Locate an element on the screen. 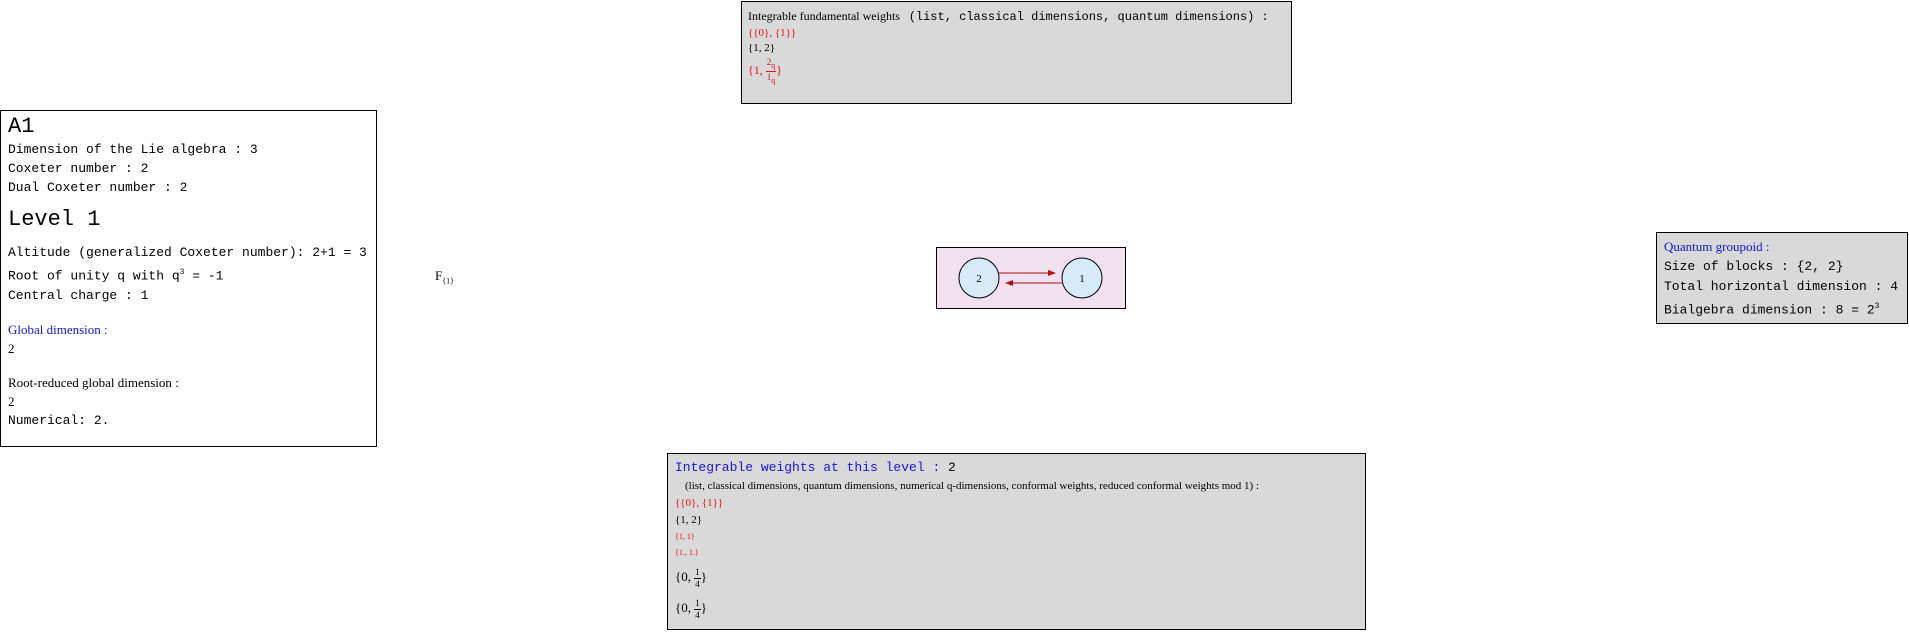 The width and height of the screenshot is (1909, 632). fusion-graph-svg: 2 1 is located at coordinates (1030, 278).